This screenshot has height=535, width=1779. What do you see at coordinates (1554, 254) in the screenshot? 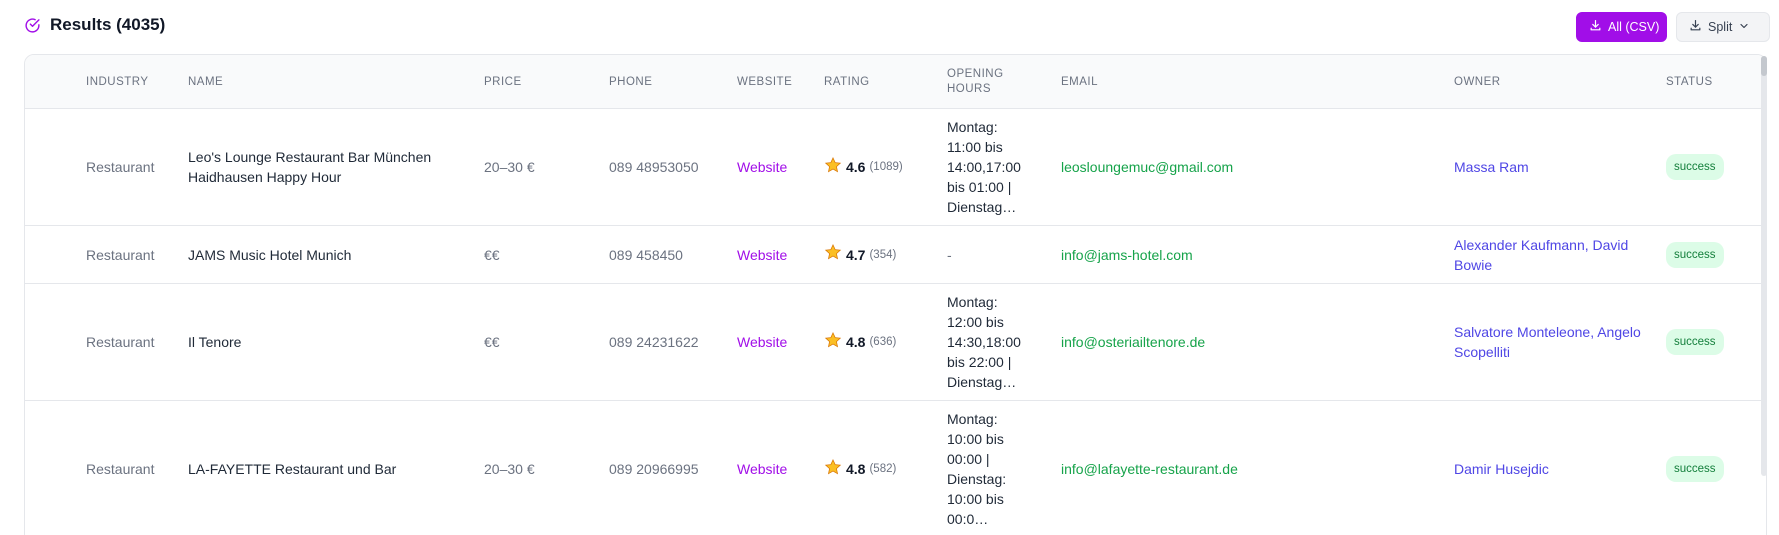
I see `owner-link: Alexander Kaufmann, David Bowie` at bounding box center [1554, 254].